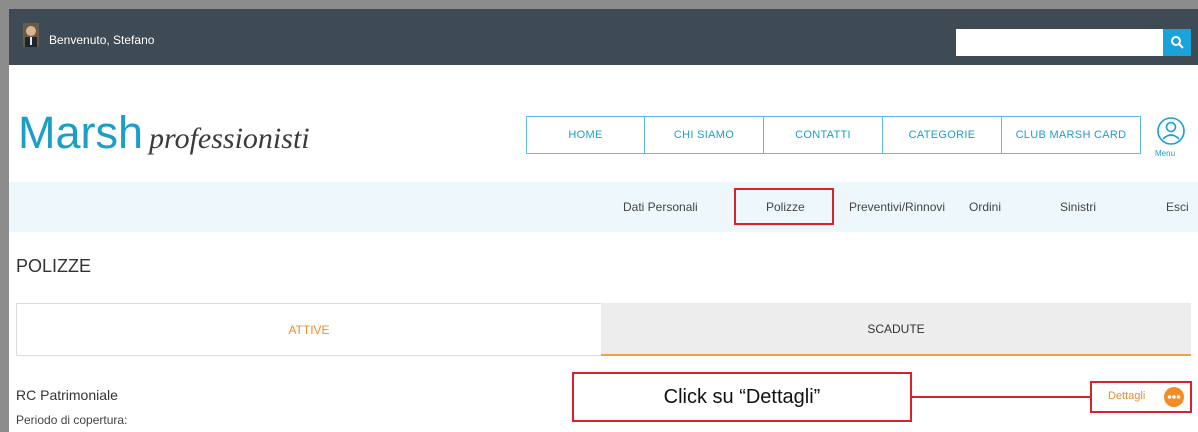 This screenshot has height=432, width=1198. I want to click on subnav-item-ordini: Ordini, so click(985, 207).